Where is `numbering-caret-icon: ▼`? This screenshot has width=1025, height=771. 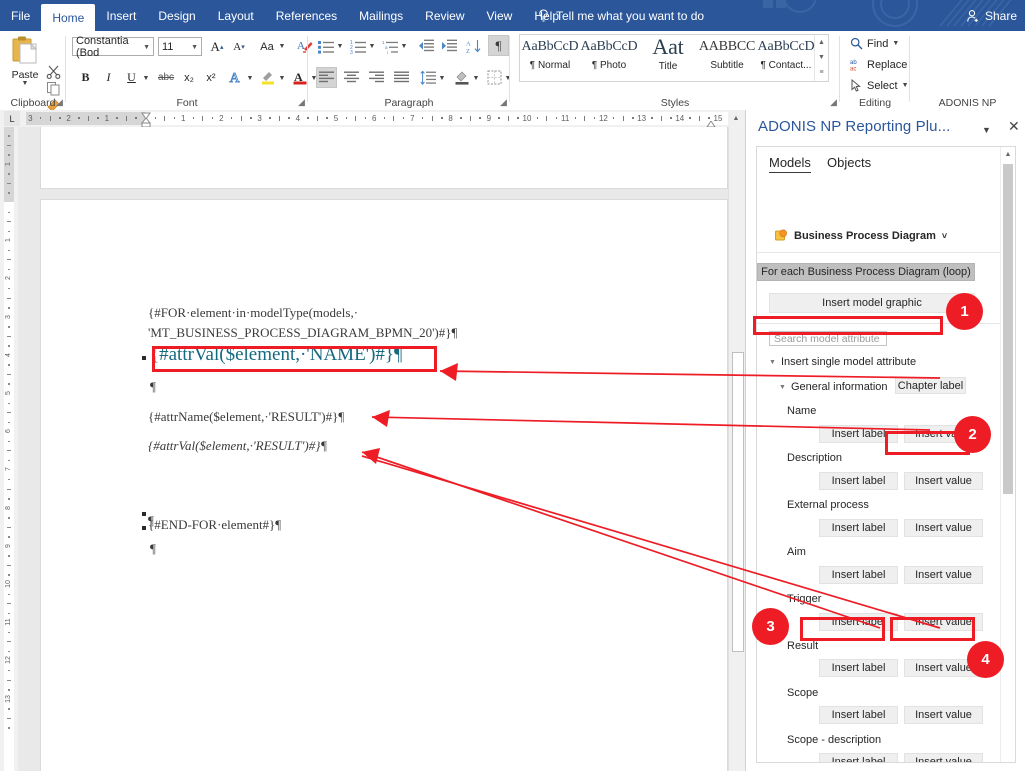 numbering-caret-icon: ▼ is located at coordinates (372, 46).